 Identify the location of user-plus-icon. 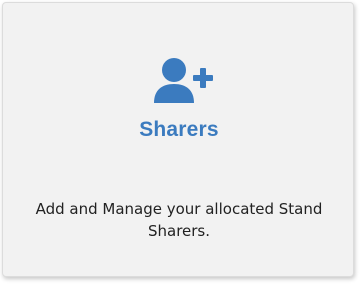
(182, 81).